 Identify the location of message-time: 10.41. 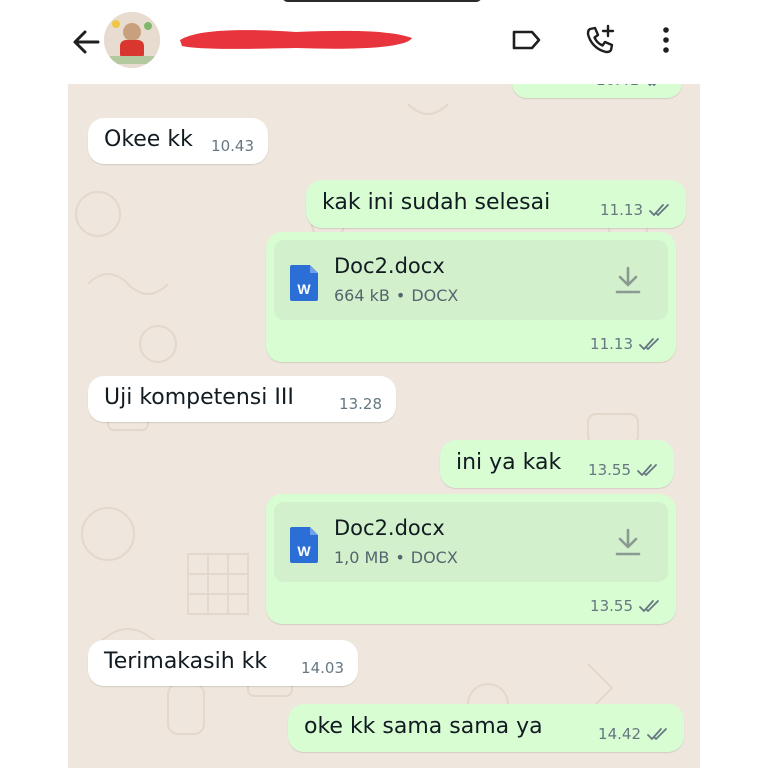
(617, 86).